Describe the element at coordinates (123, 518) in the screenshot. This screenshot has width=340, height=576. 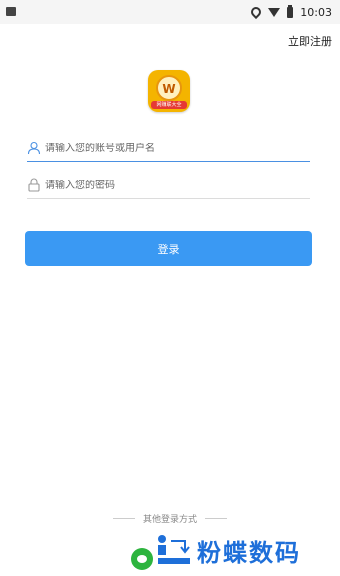
I see `divider-left` at that location.